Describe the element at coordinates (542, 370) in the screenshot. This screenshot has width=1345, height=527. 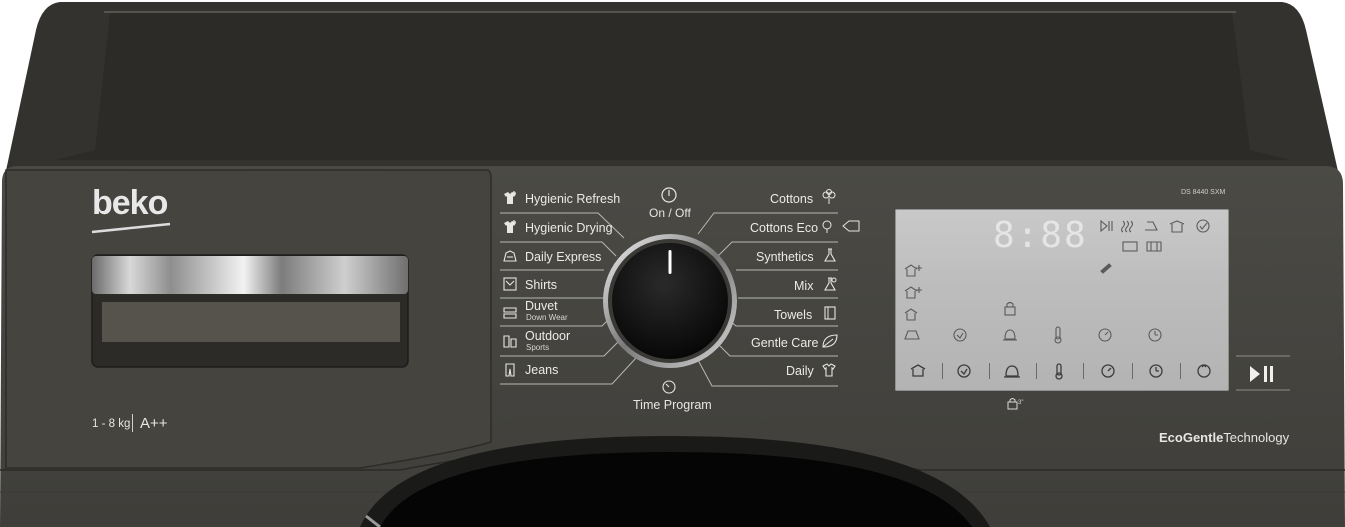
I see `program-jeans: Jeans` at that location.